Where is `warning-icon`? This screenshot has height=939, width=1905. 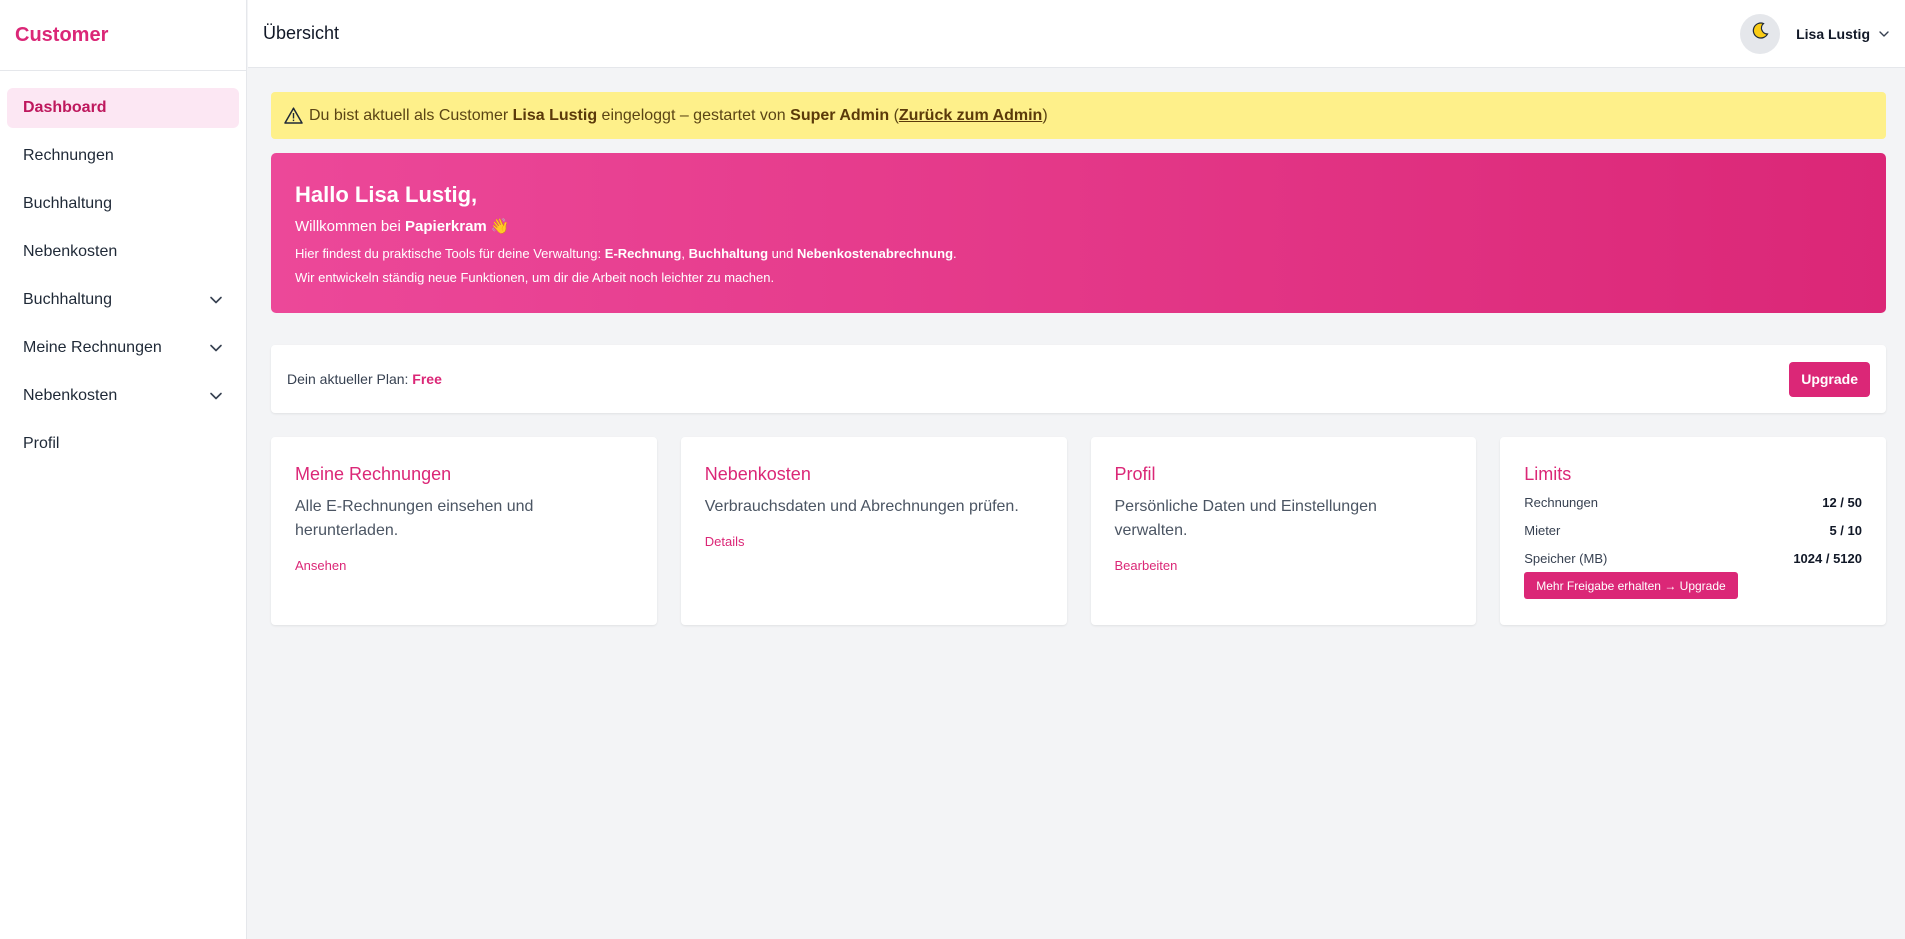
warning-icon is located at coordinates (293, 115).